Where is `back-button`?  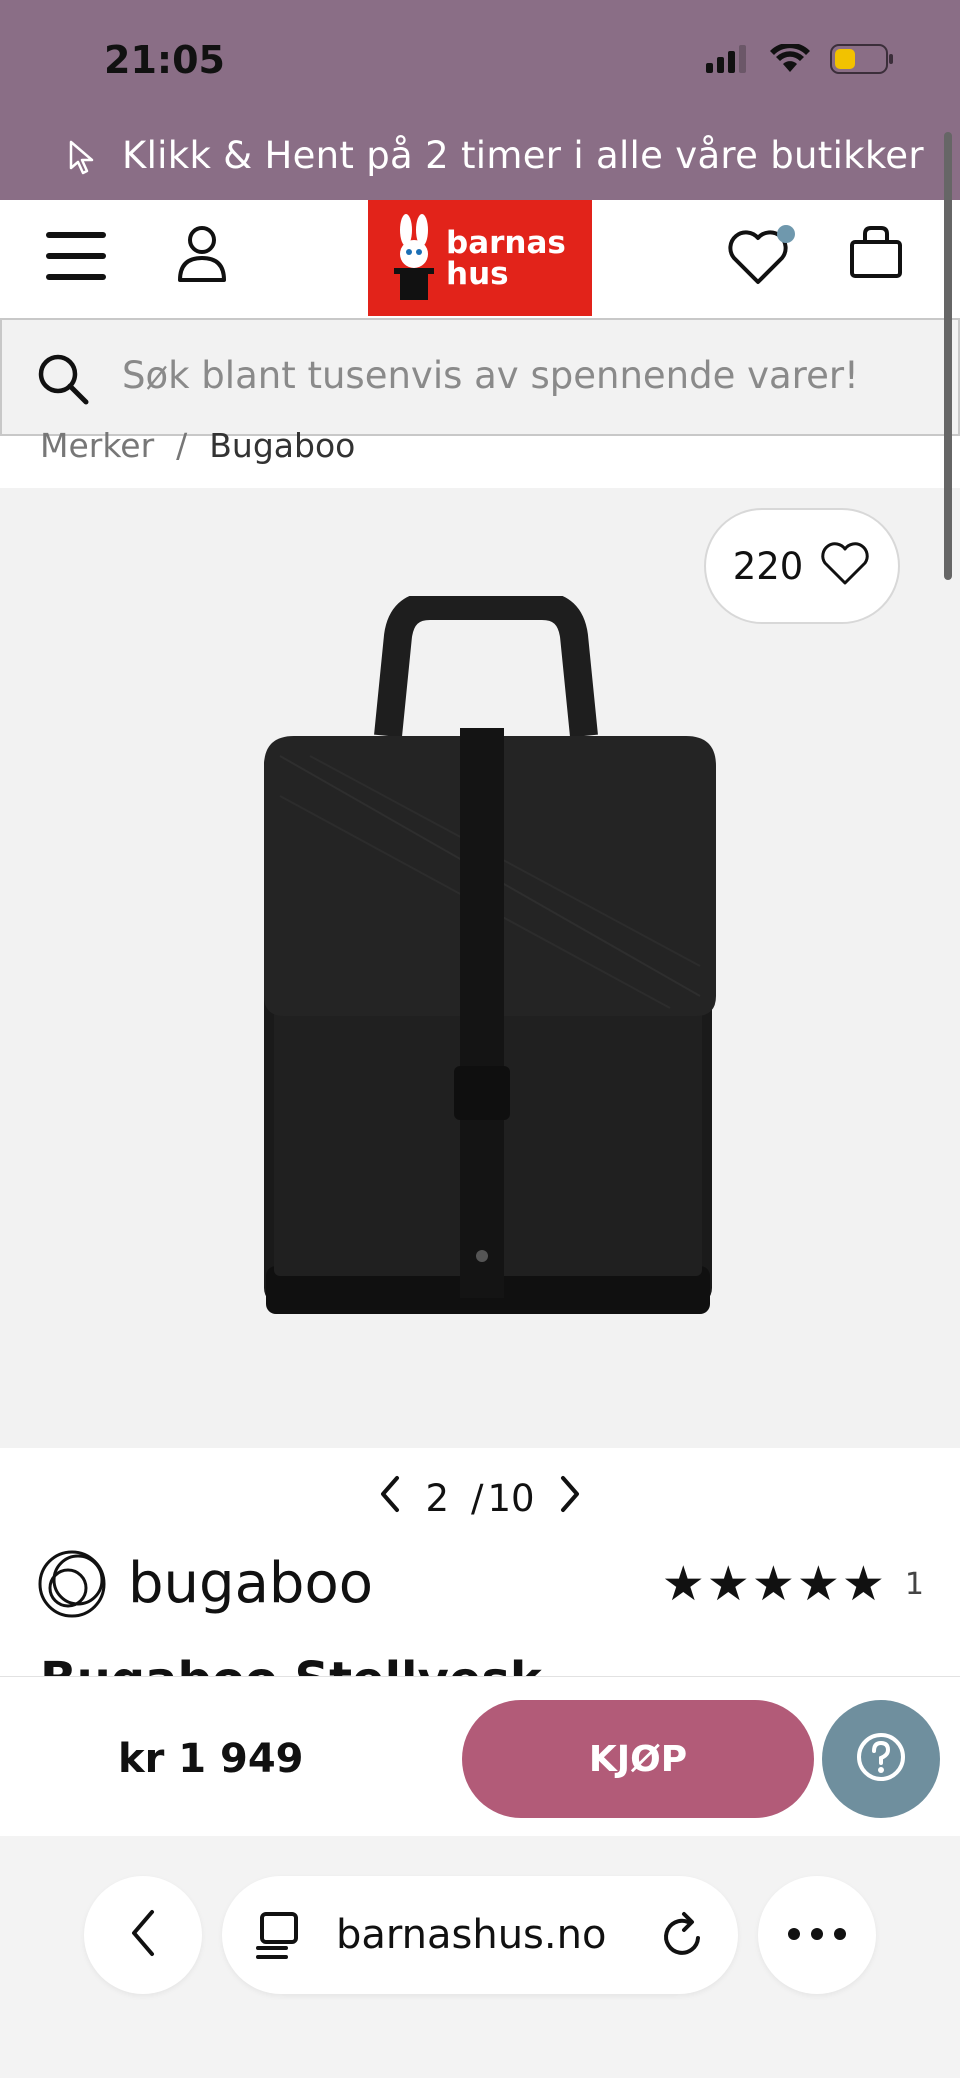
back-button is located at coordinates (143, 1935).